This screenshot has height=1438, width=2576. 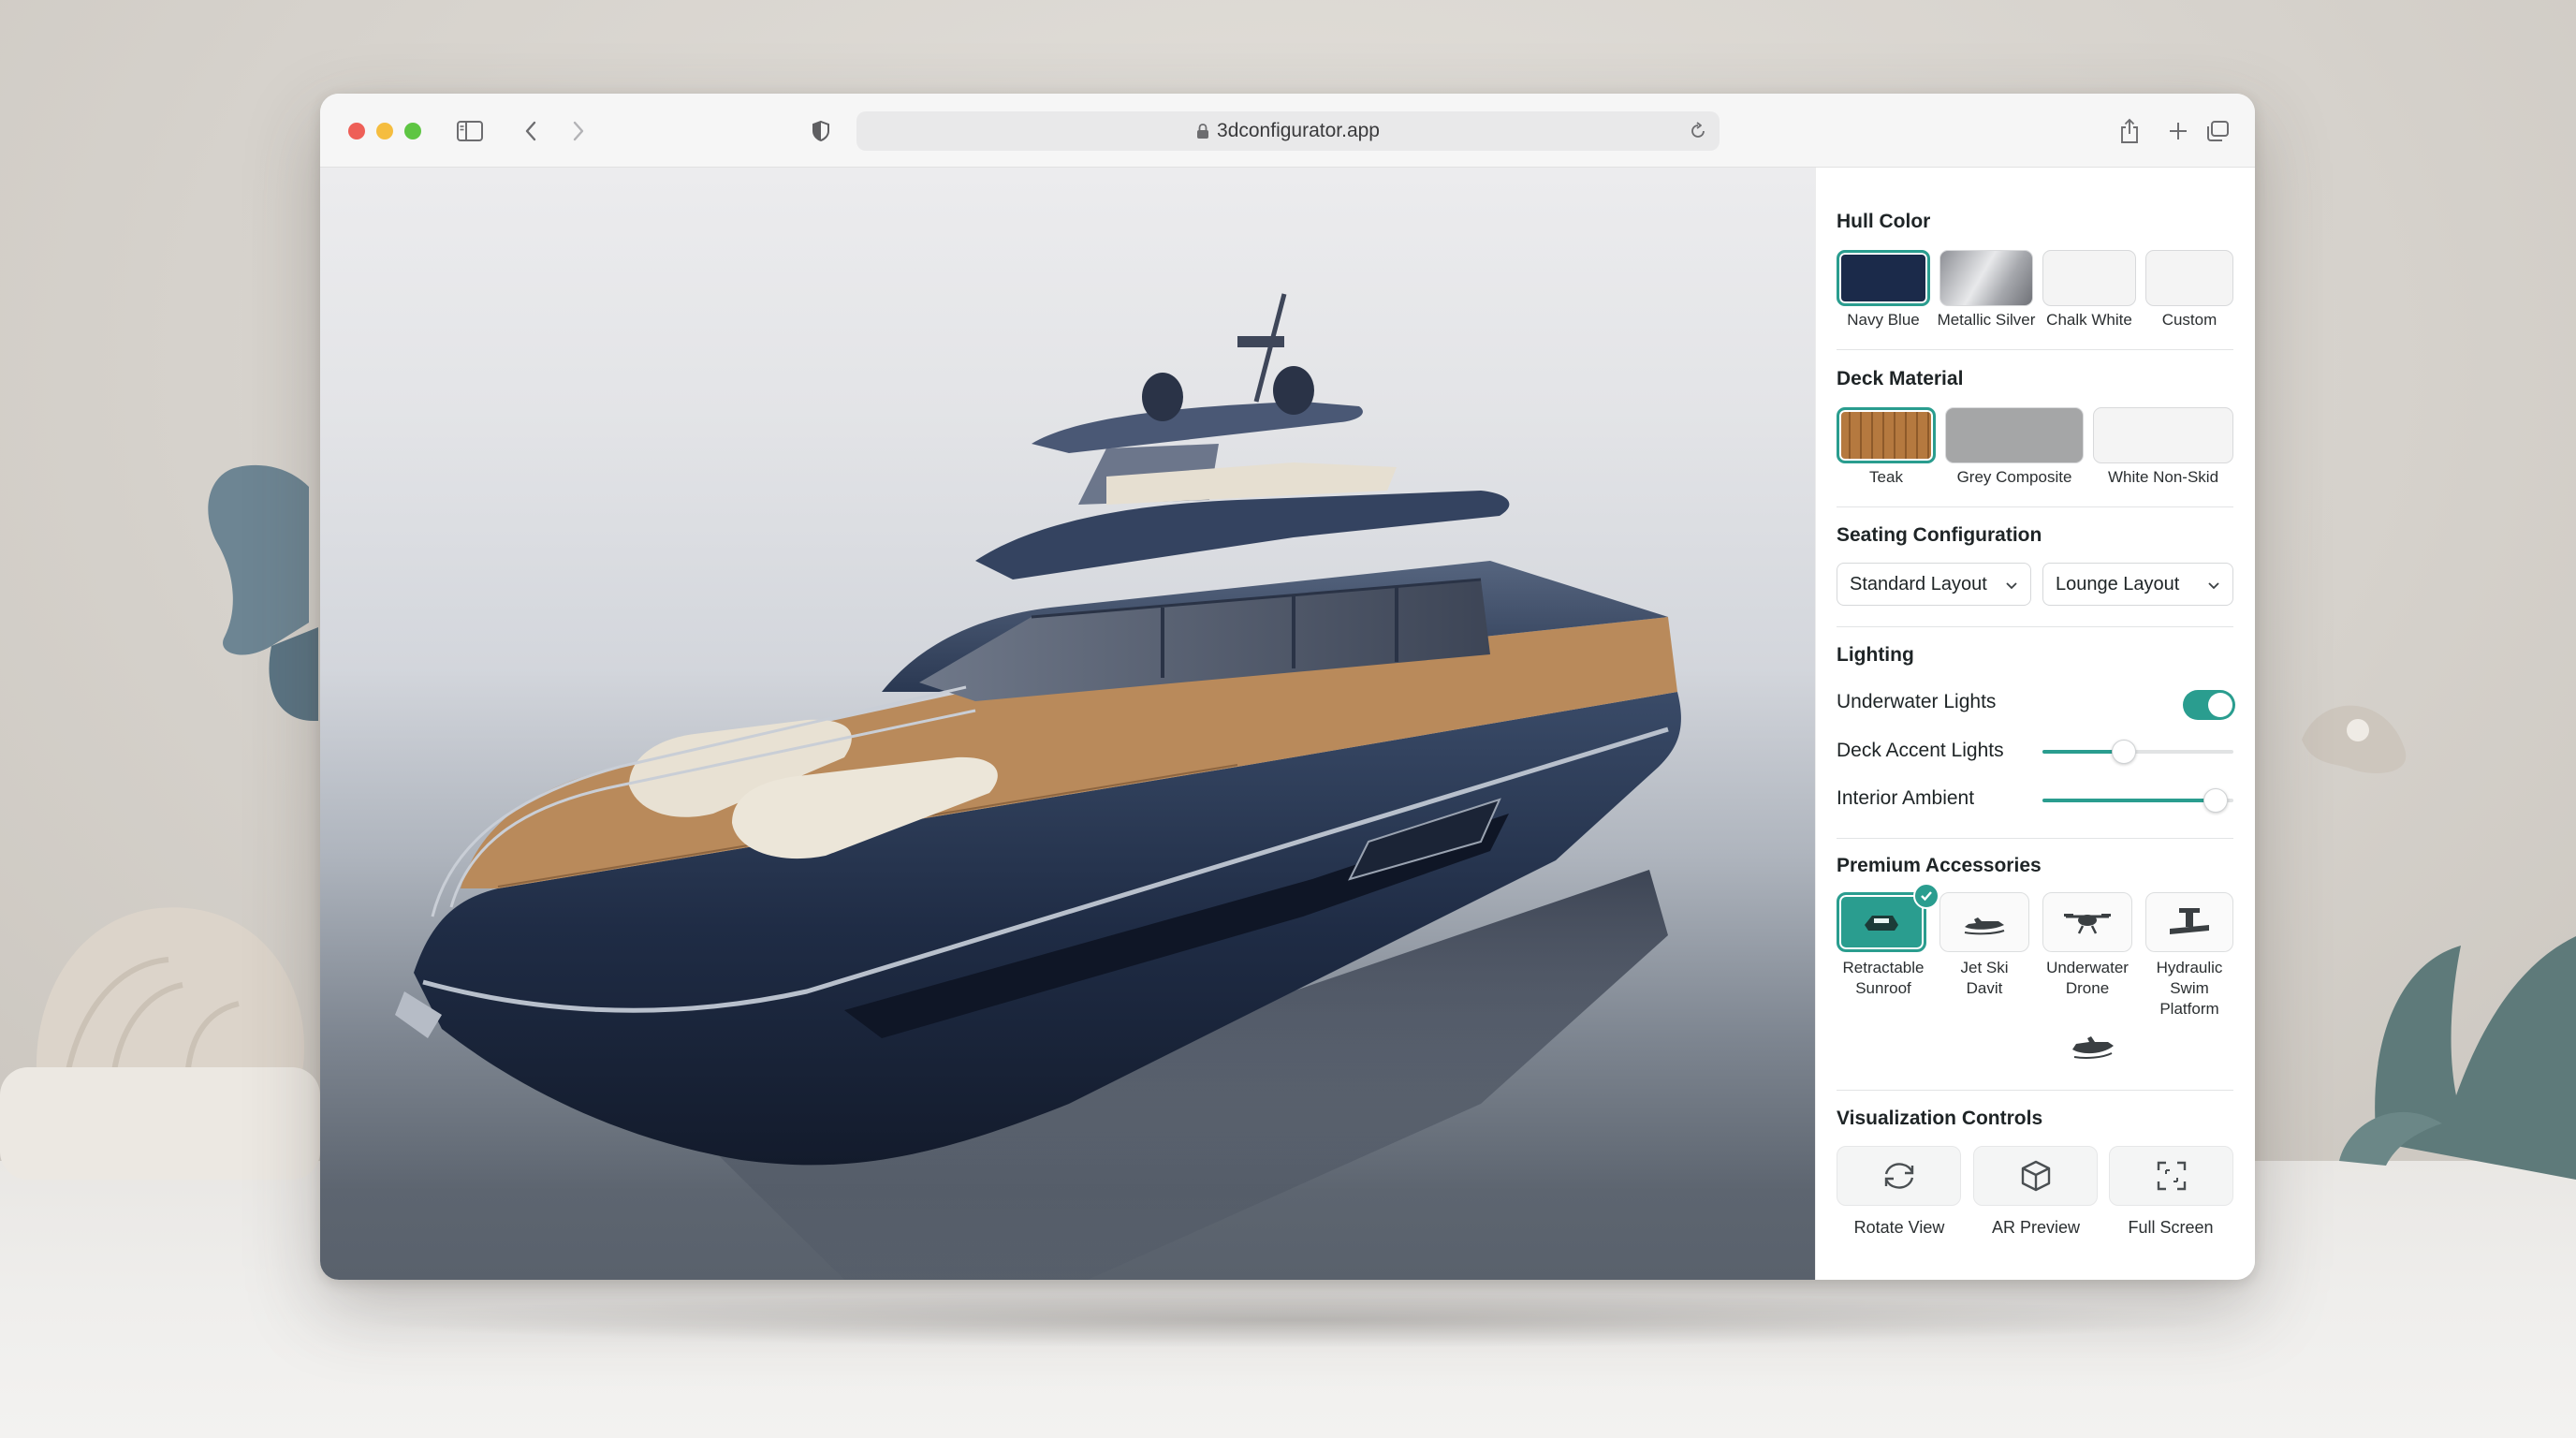 I want to click on swatch-white-non-skid, so click(x=2163, y=435).